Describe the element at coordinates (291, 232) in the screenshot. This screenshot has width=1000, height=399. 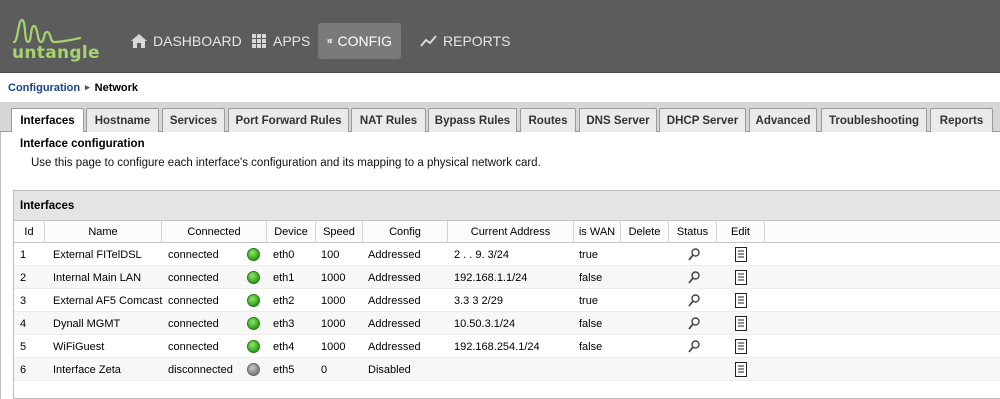
I see `column-header-device: Device` at that location.